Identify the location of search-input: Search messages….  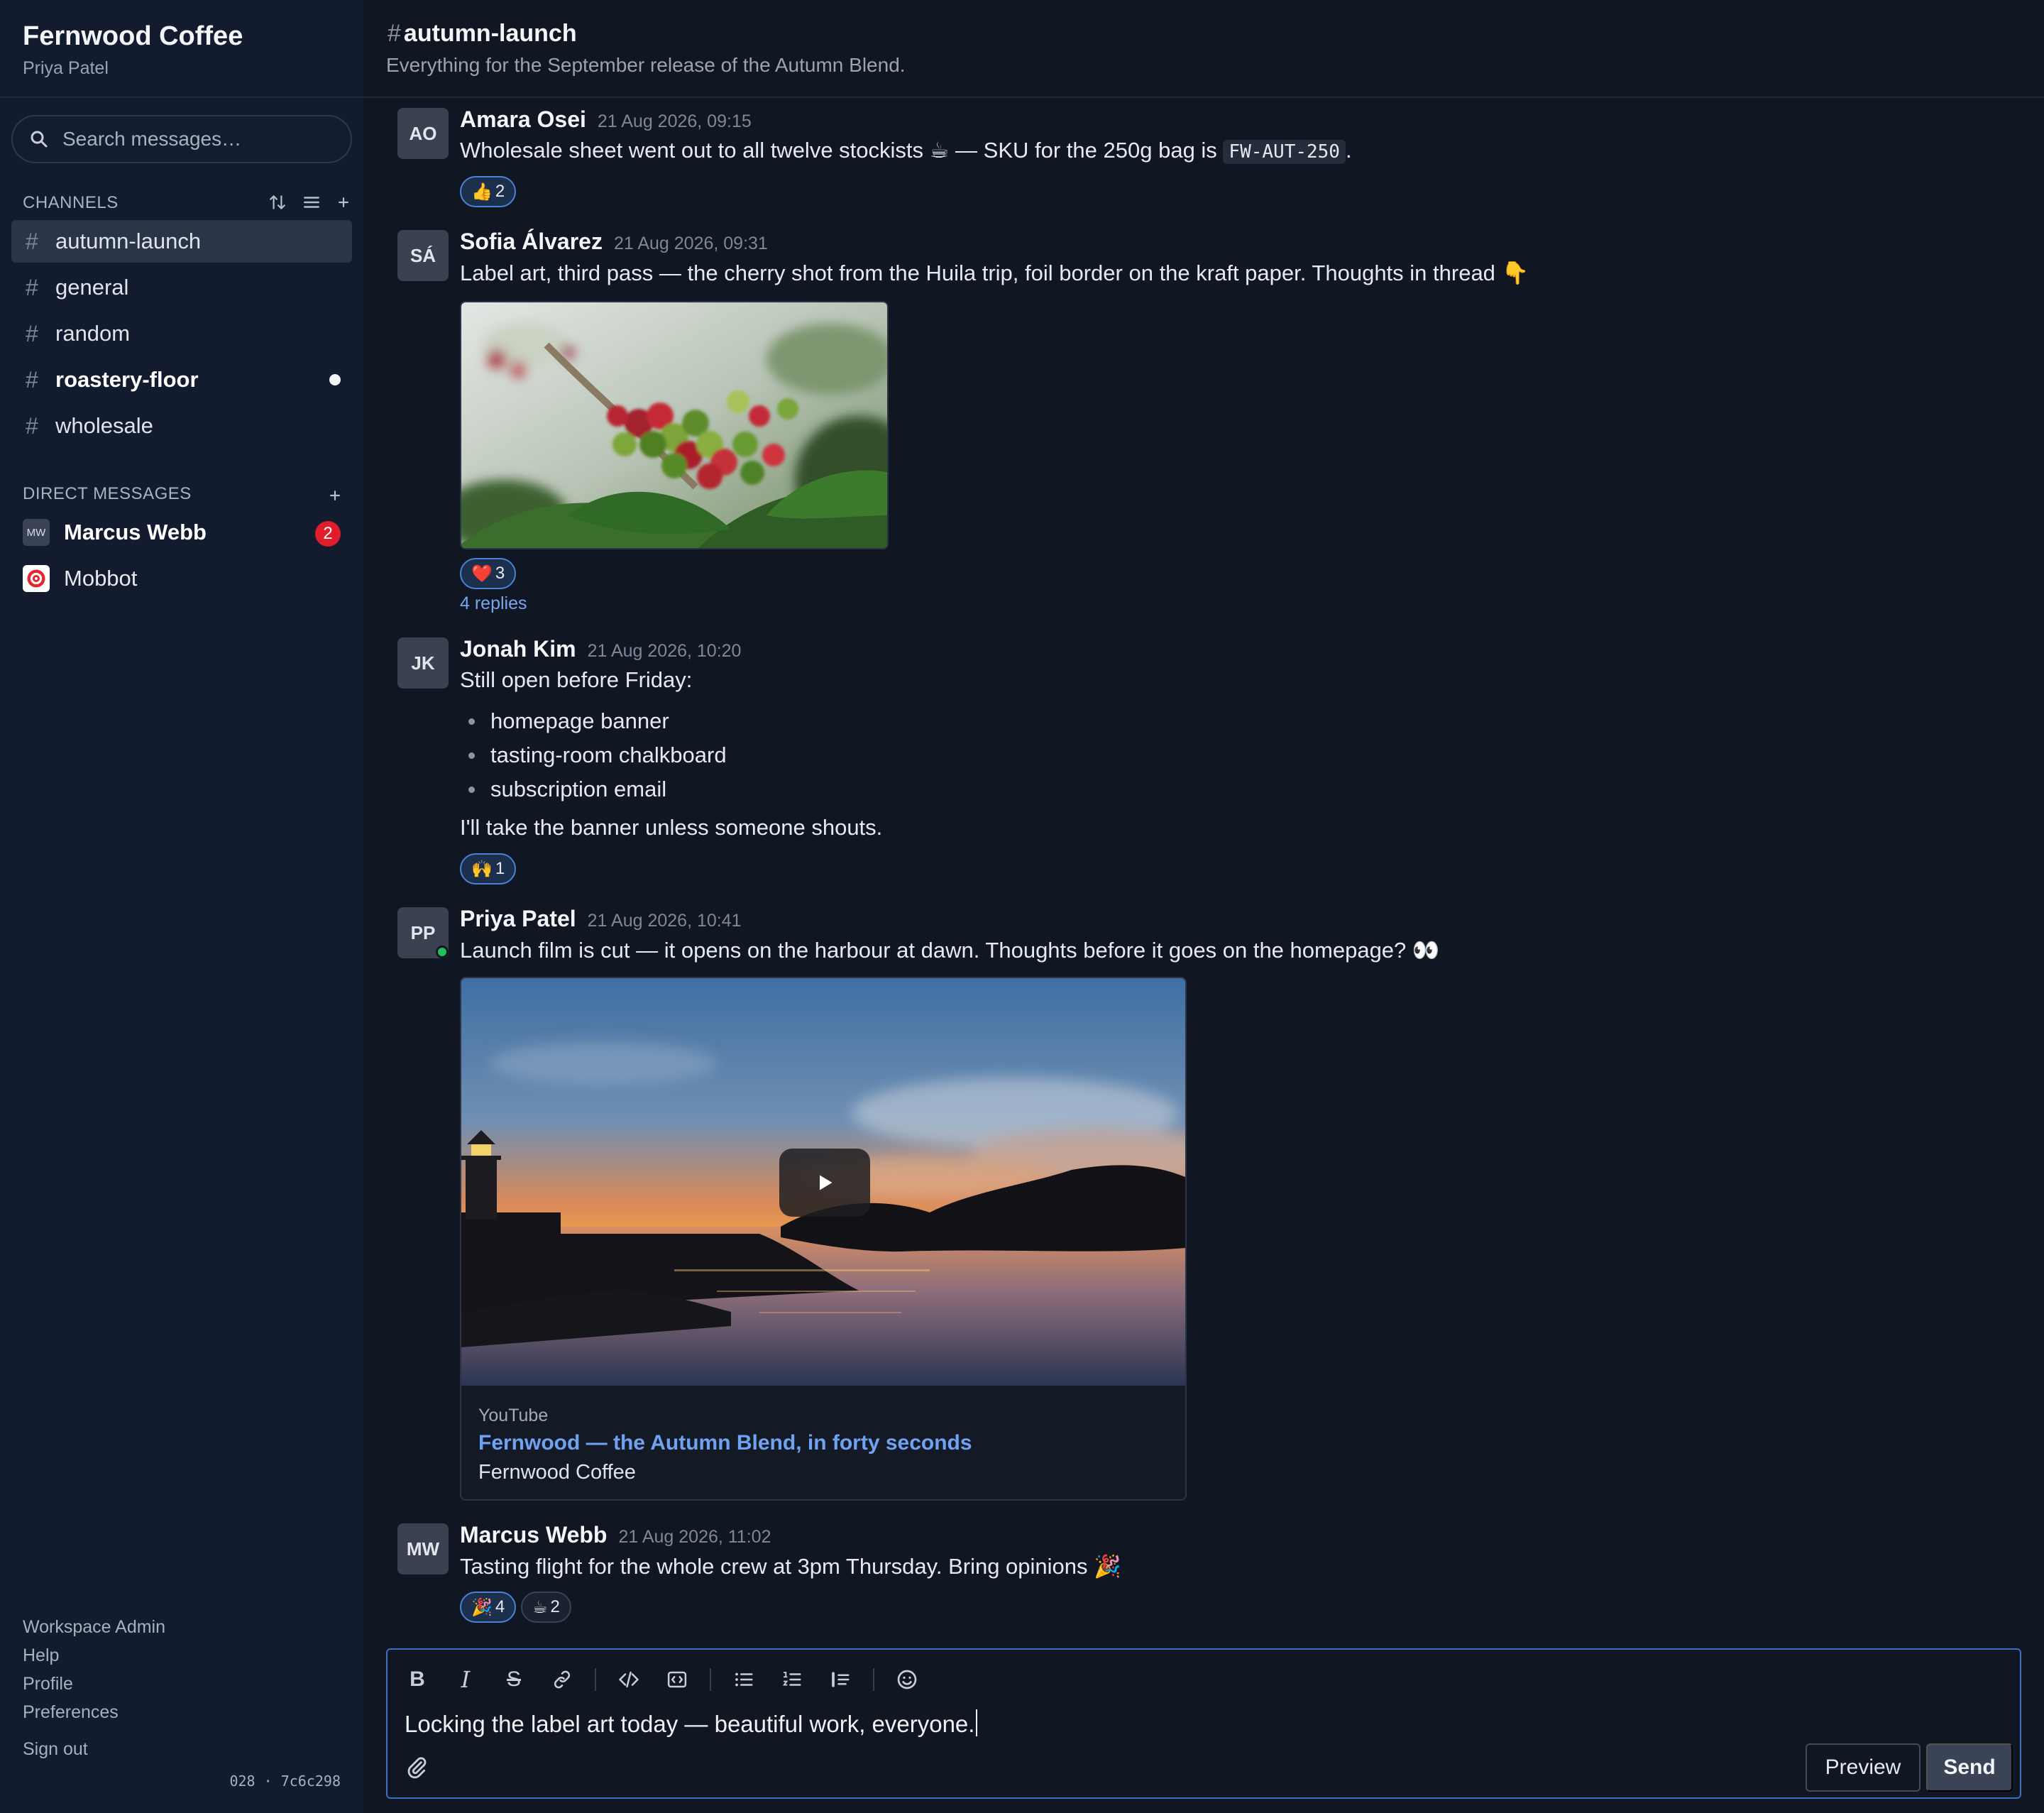
(151, 139).